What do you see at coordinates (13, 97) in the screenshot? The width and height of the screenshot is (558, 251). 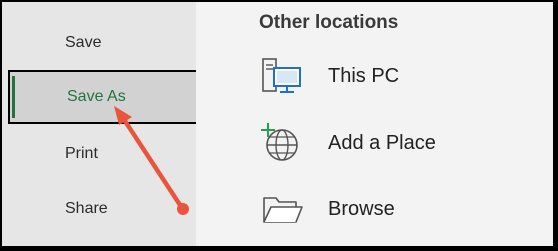 I see `selection-indicator` at bounding box center [13, 97].